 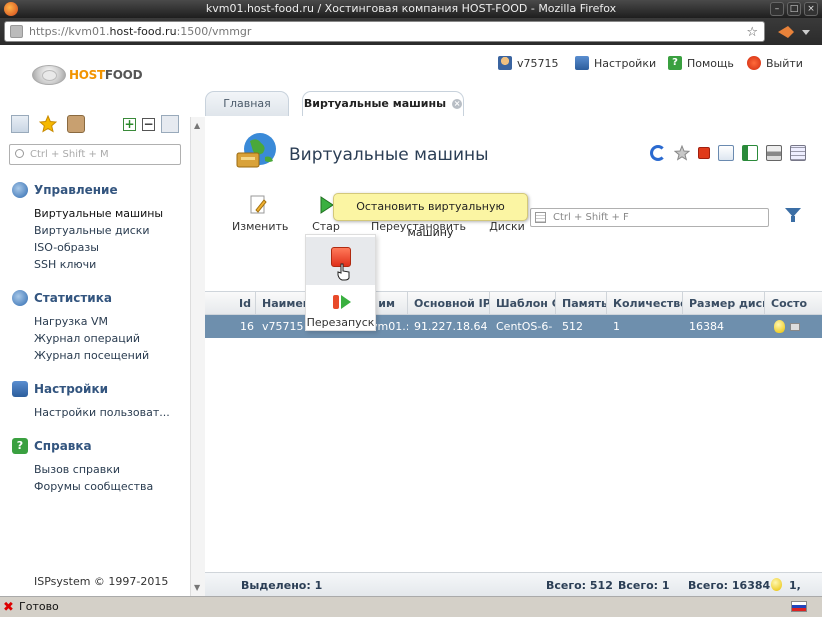 I want to click on sidebar-item-operations-log: Журнал операций, so click(x=87, y=338).